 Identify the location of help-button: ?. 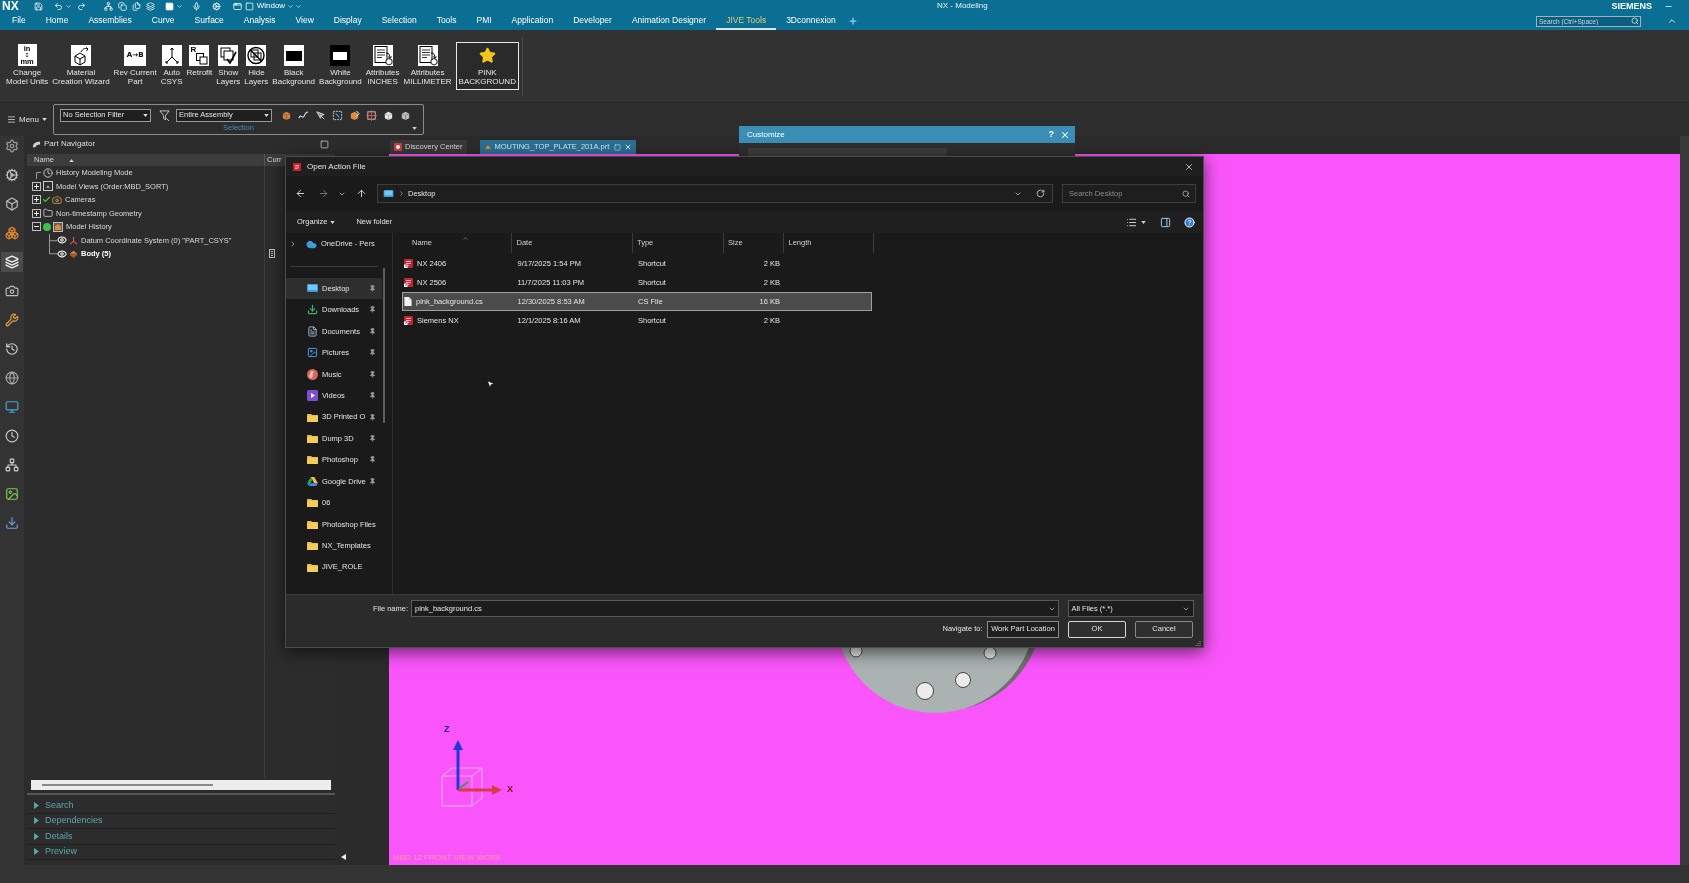
(1051, 134).